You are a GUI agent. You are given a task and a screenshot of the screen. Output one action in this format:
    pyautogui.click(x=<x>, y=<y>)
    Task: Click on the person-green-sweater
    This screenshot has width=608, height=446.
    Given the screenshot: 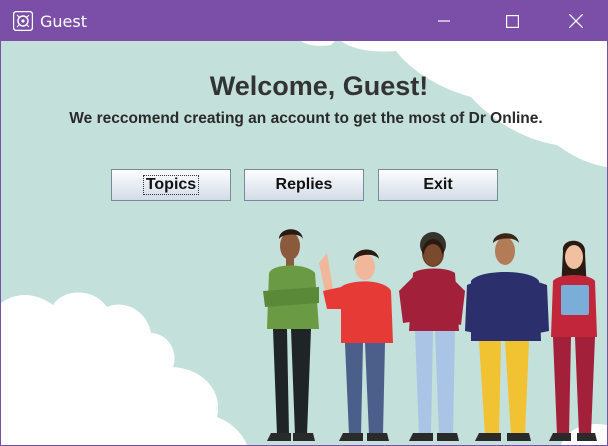 What is the action you would take?
    pyautogui.click(x=291, y=335)
    